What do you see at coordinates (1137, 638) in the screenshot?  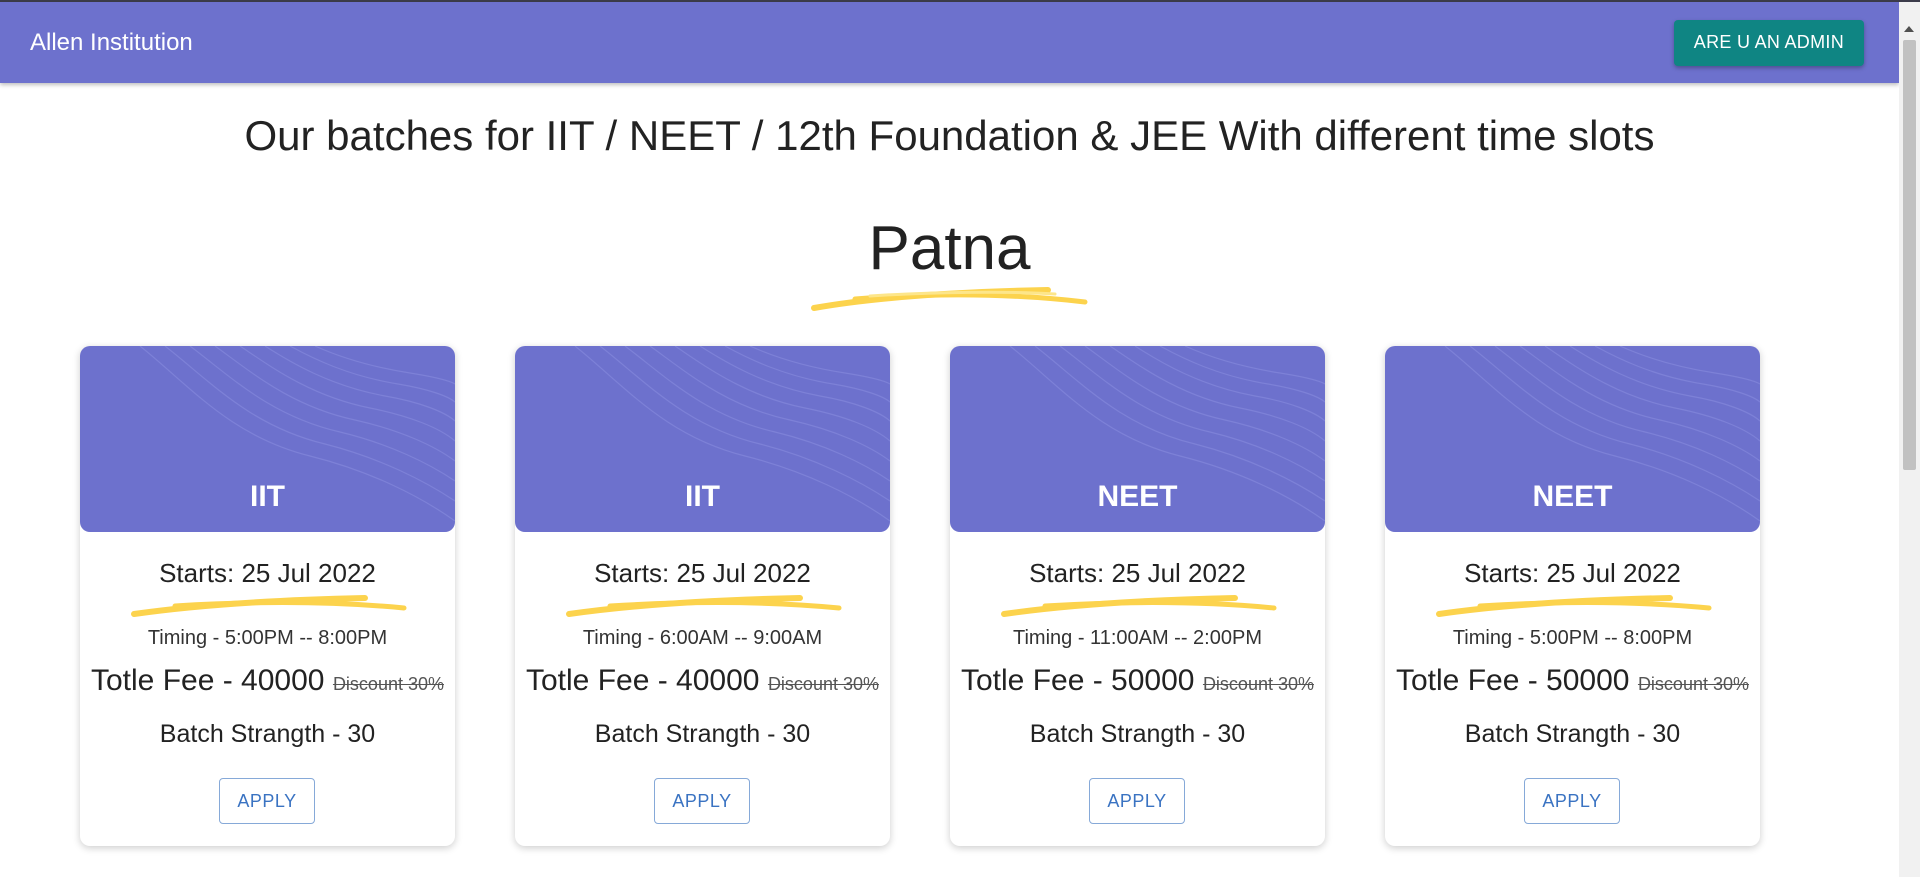 I see `batch-timing: Timing - 11:00AM -- 2:00PM` at bounding box center [1137, 638].